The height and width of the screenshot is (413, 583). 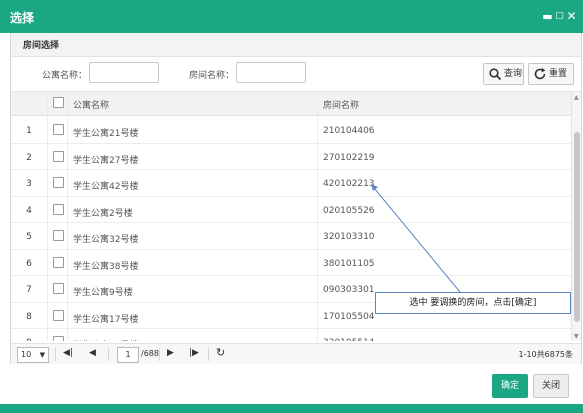 I want to click on apartment-name-cell: 学生公寓38号楼, so click(x=106, y=266).